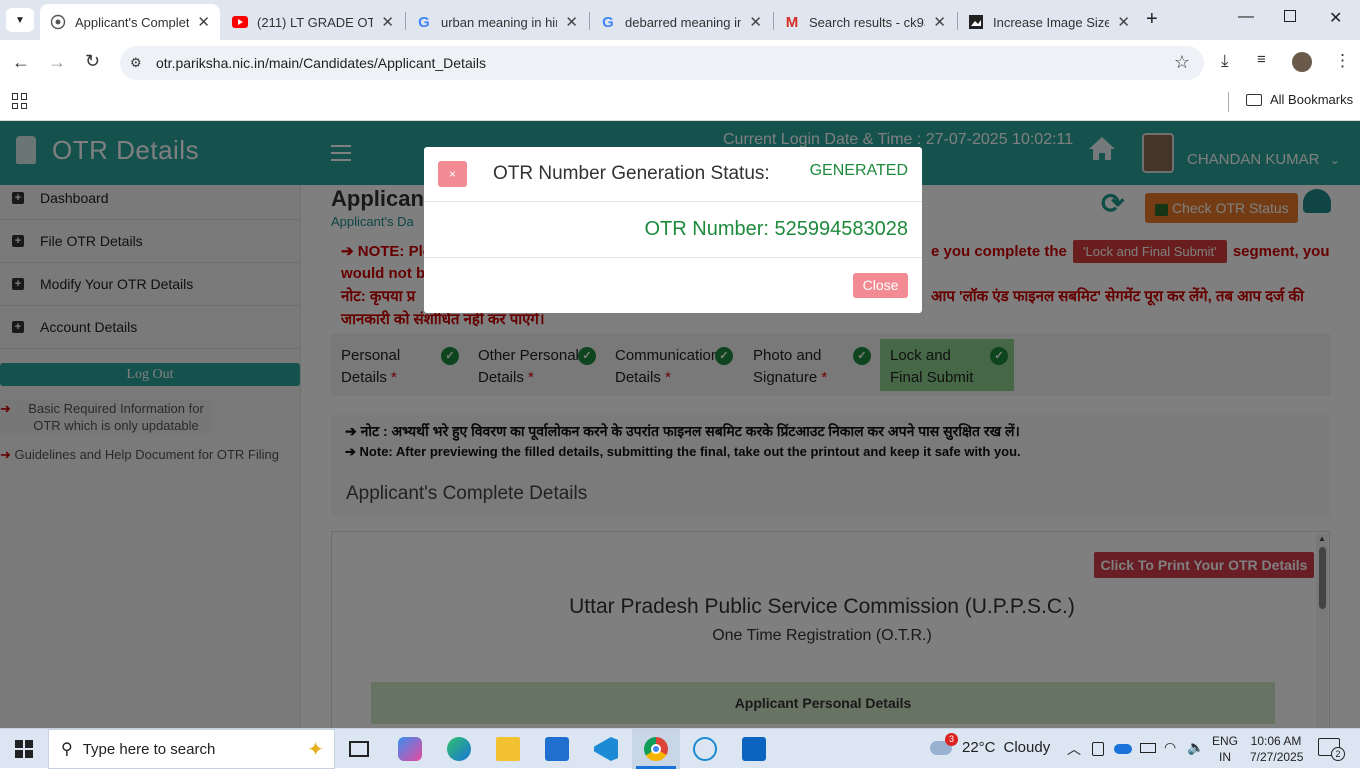 This screenshot has height=769, width=1360. I want to click on back-icon: ←, so click(21, 62).